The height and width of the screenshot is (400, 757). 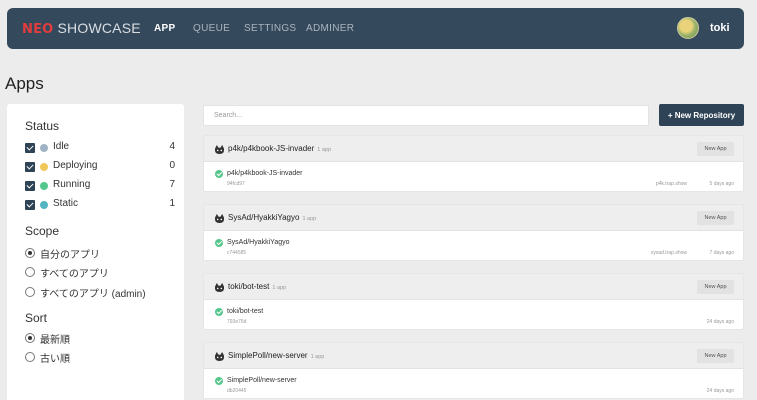 What do you see at coordinates (100, 148) in the screenshot?
I see `status-filter-idle: Idle 4` at bounding box center [100, 148].